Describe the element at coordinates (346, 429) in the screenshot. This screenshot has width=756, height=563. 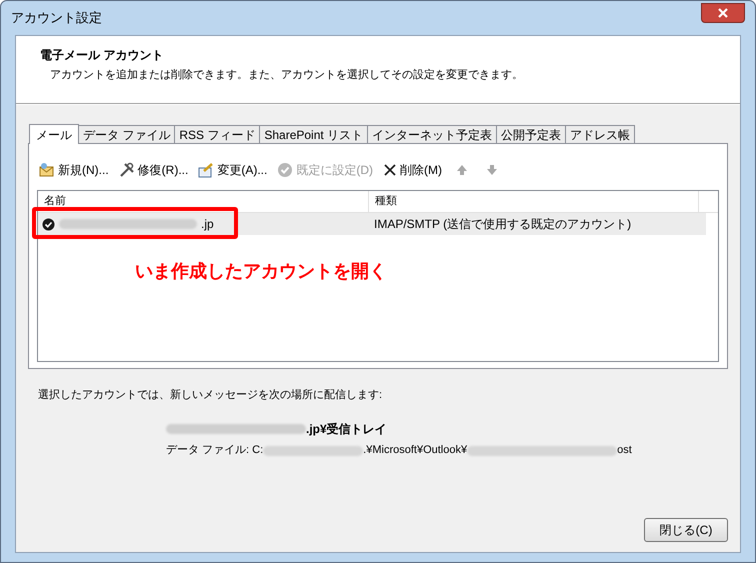
I see `inbox-path: .jp¥受信トレイ` at that location.